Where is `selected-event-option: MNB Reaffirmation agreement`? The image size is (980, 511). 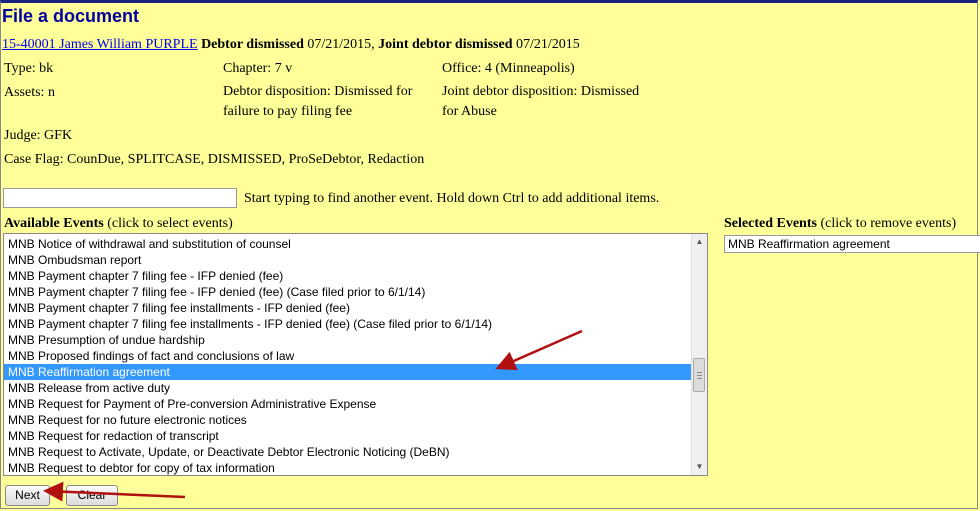 selected-event-option: MNB Reaffirmation agreement is located at coordinates (852, 244).